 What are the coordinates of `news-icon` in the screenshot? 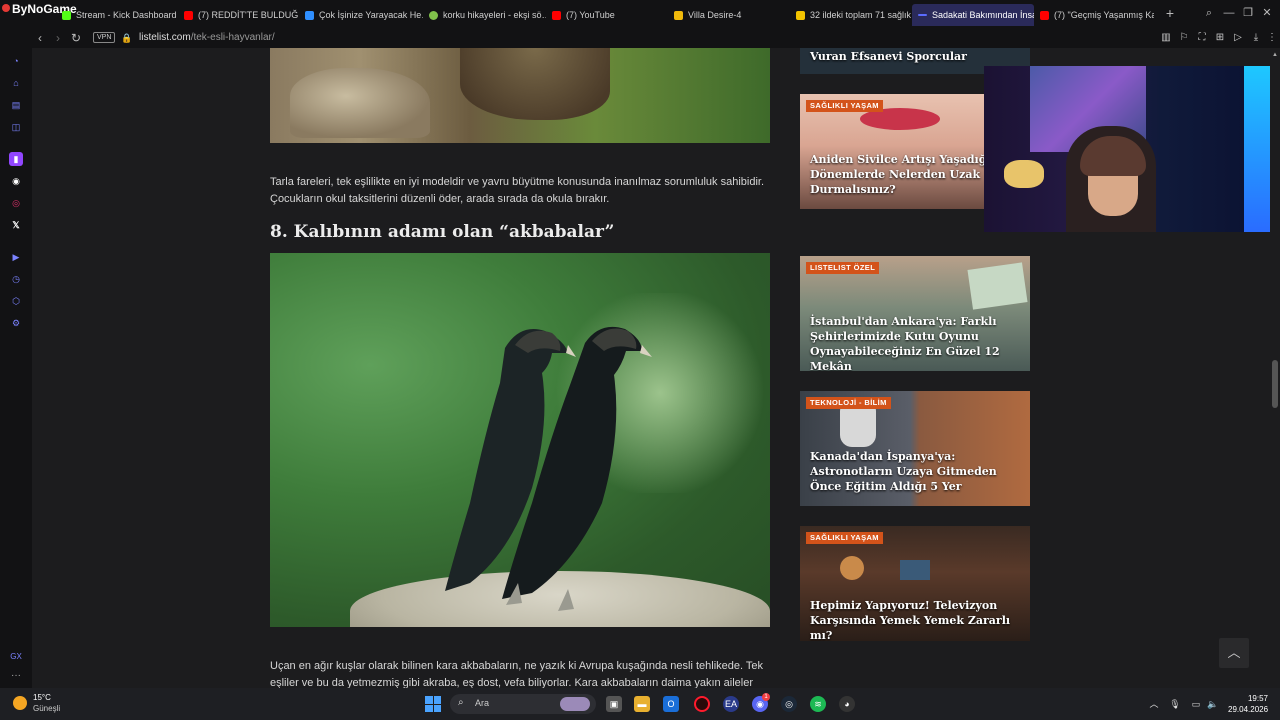 It's located at (800, 15).